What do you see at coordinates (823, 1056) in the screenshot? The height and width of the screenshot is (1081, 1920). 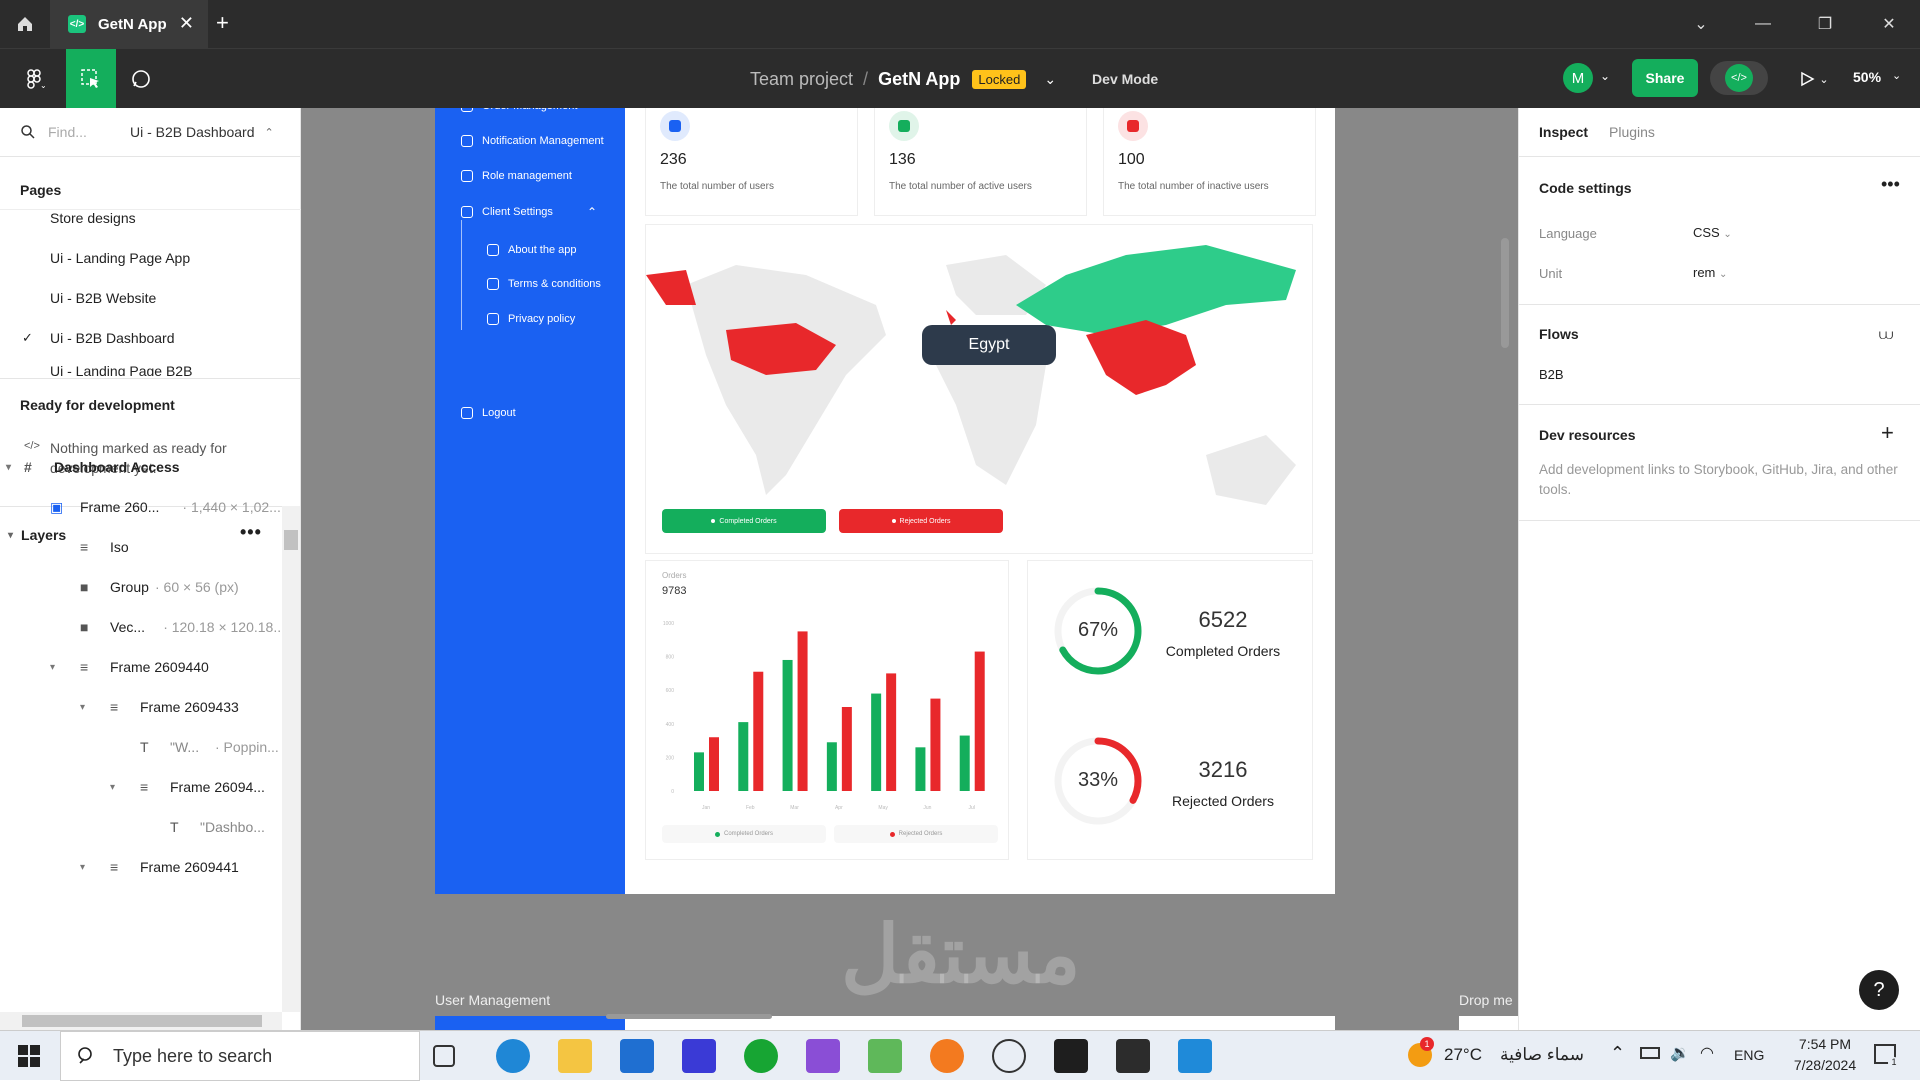 I see `visual-studio-icon` at bounding box center [823, 1056].